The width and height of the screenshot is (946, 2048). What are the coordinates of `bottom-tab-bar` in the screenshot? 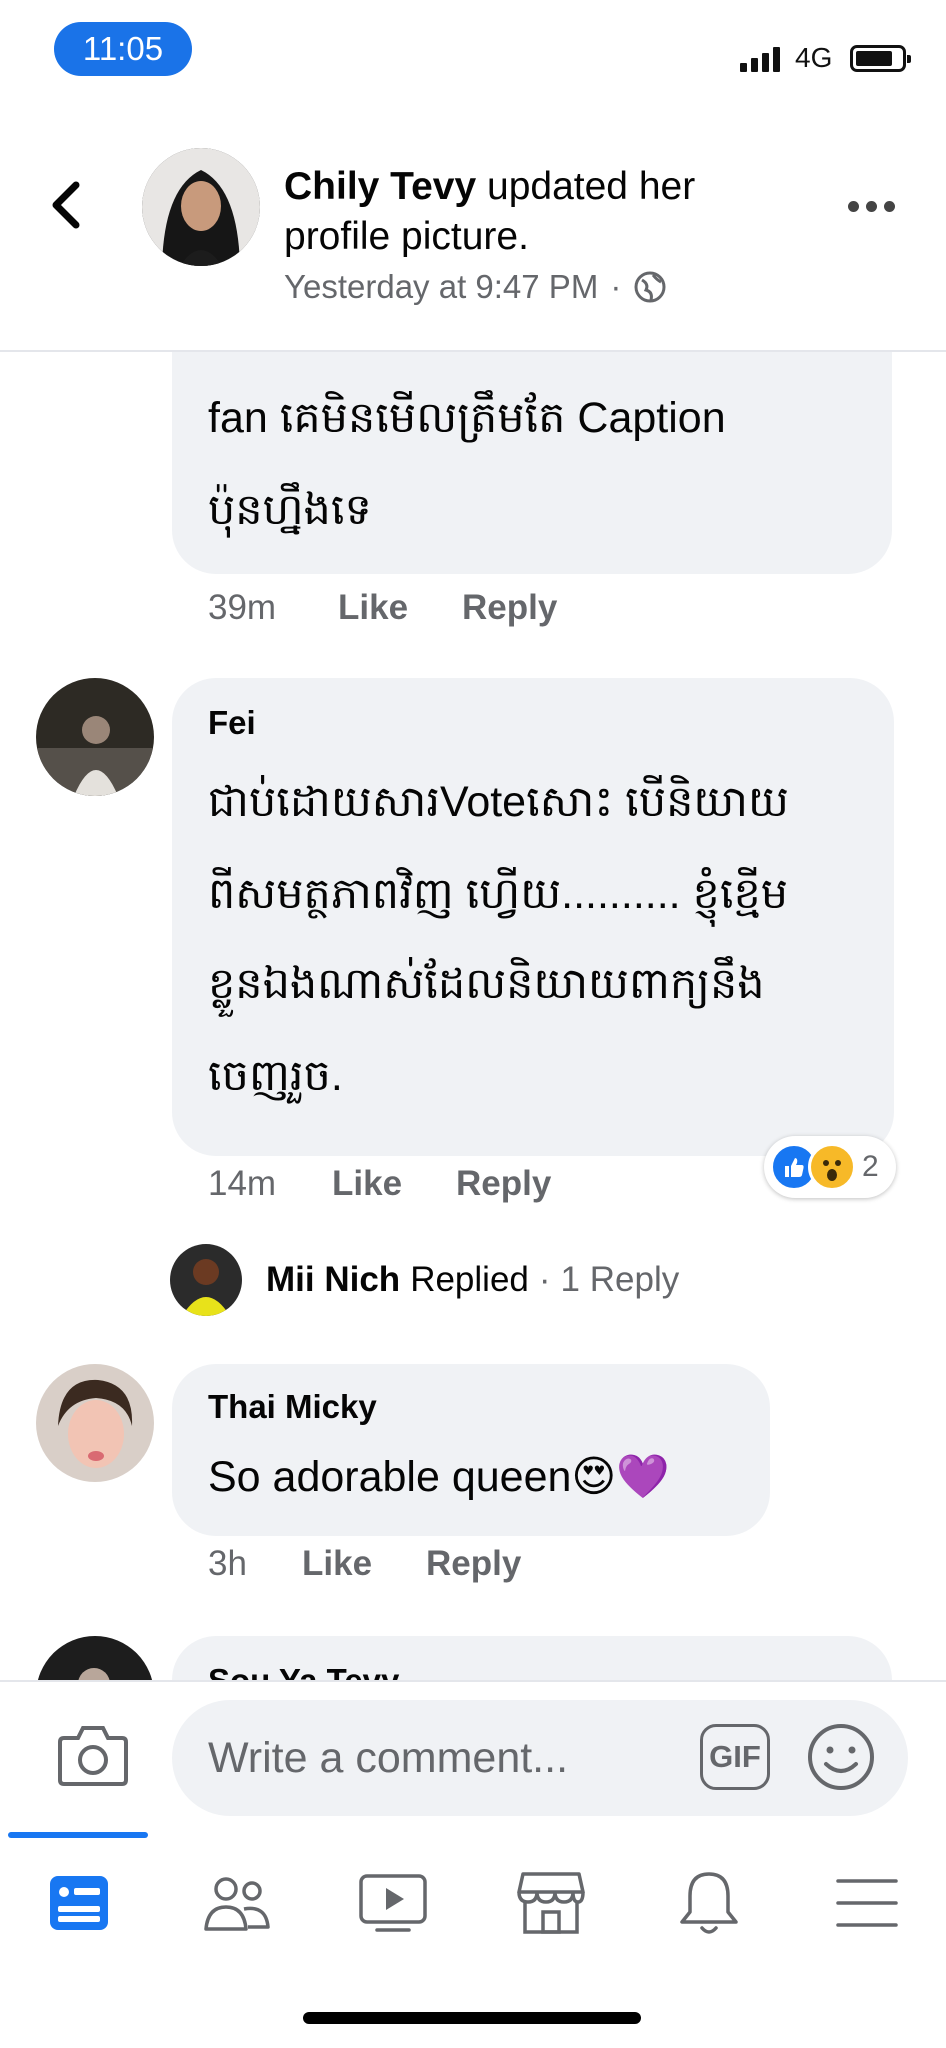 It's located at (473, 1939).